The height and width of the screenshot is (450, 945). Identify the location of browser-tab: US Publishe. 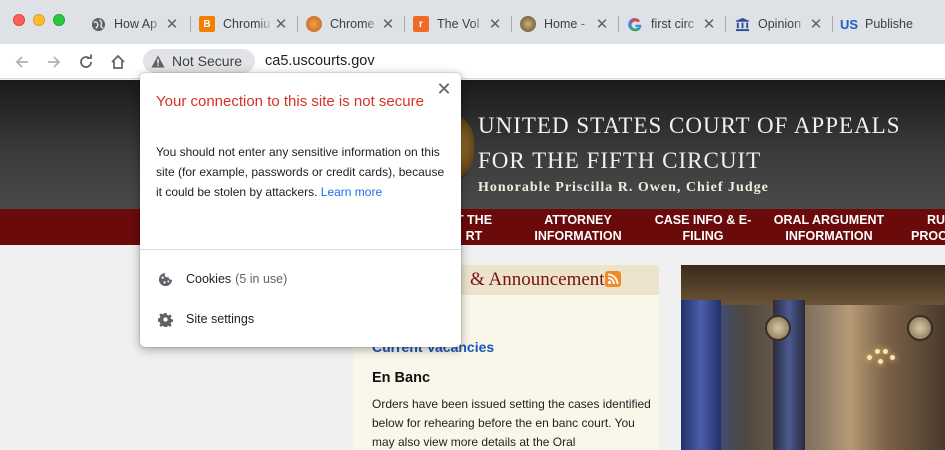
(889, 24).